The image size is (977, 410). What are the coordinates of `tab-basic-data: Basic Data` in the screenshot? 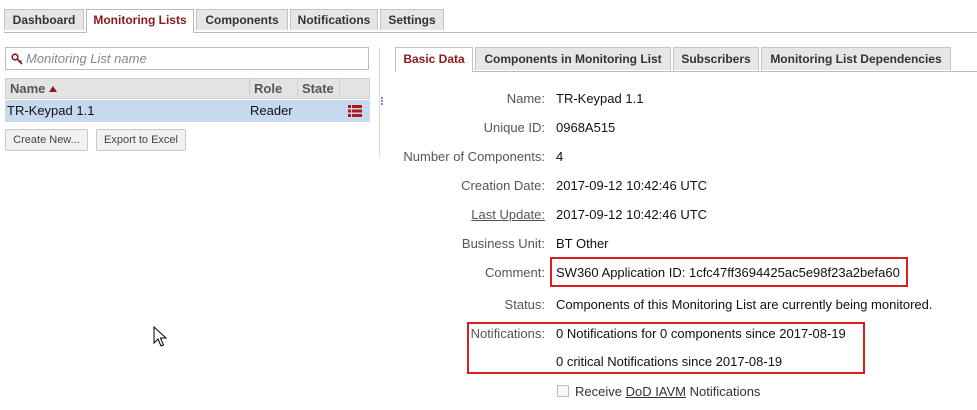 It's located at (434, 59).